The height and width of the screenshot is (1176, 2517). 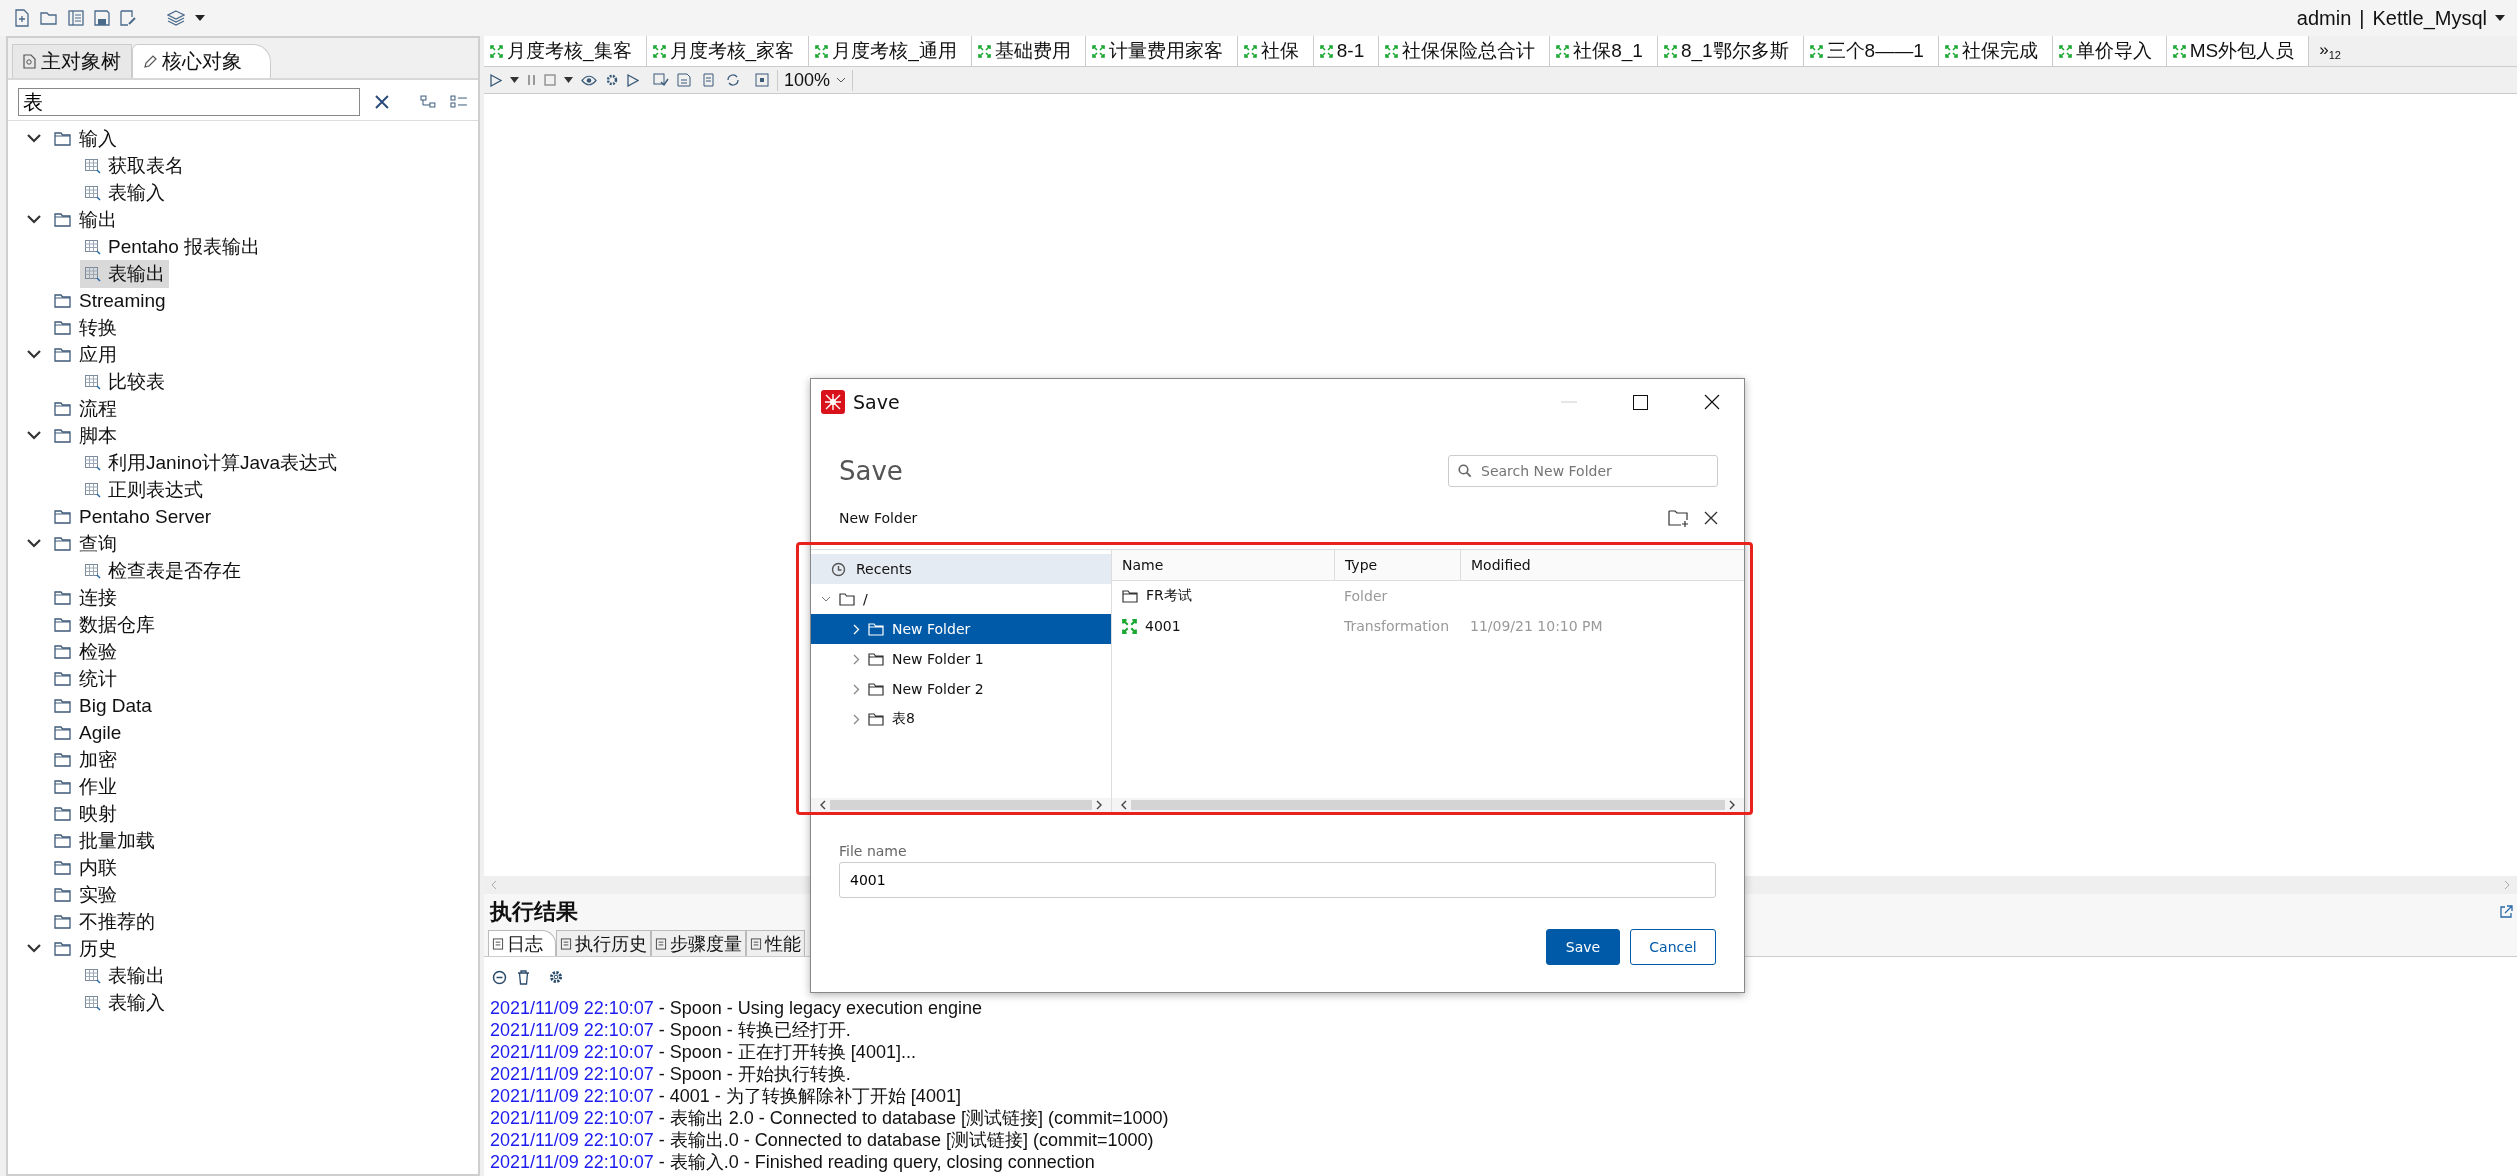 I want to click on repository-name: Kettle_Mysql, so click(x=2429, y=18).